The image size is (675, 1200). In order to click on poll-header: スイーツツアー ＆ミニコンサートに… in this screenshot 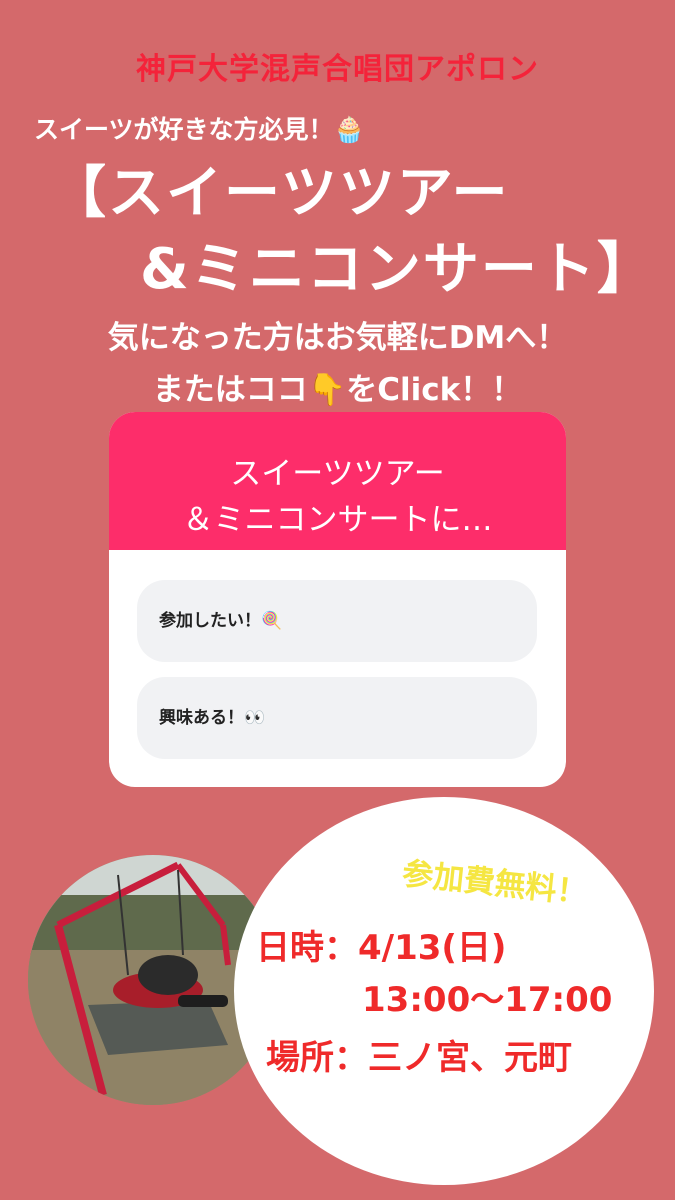, I will do `click(337, 481)`.